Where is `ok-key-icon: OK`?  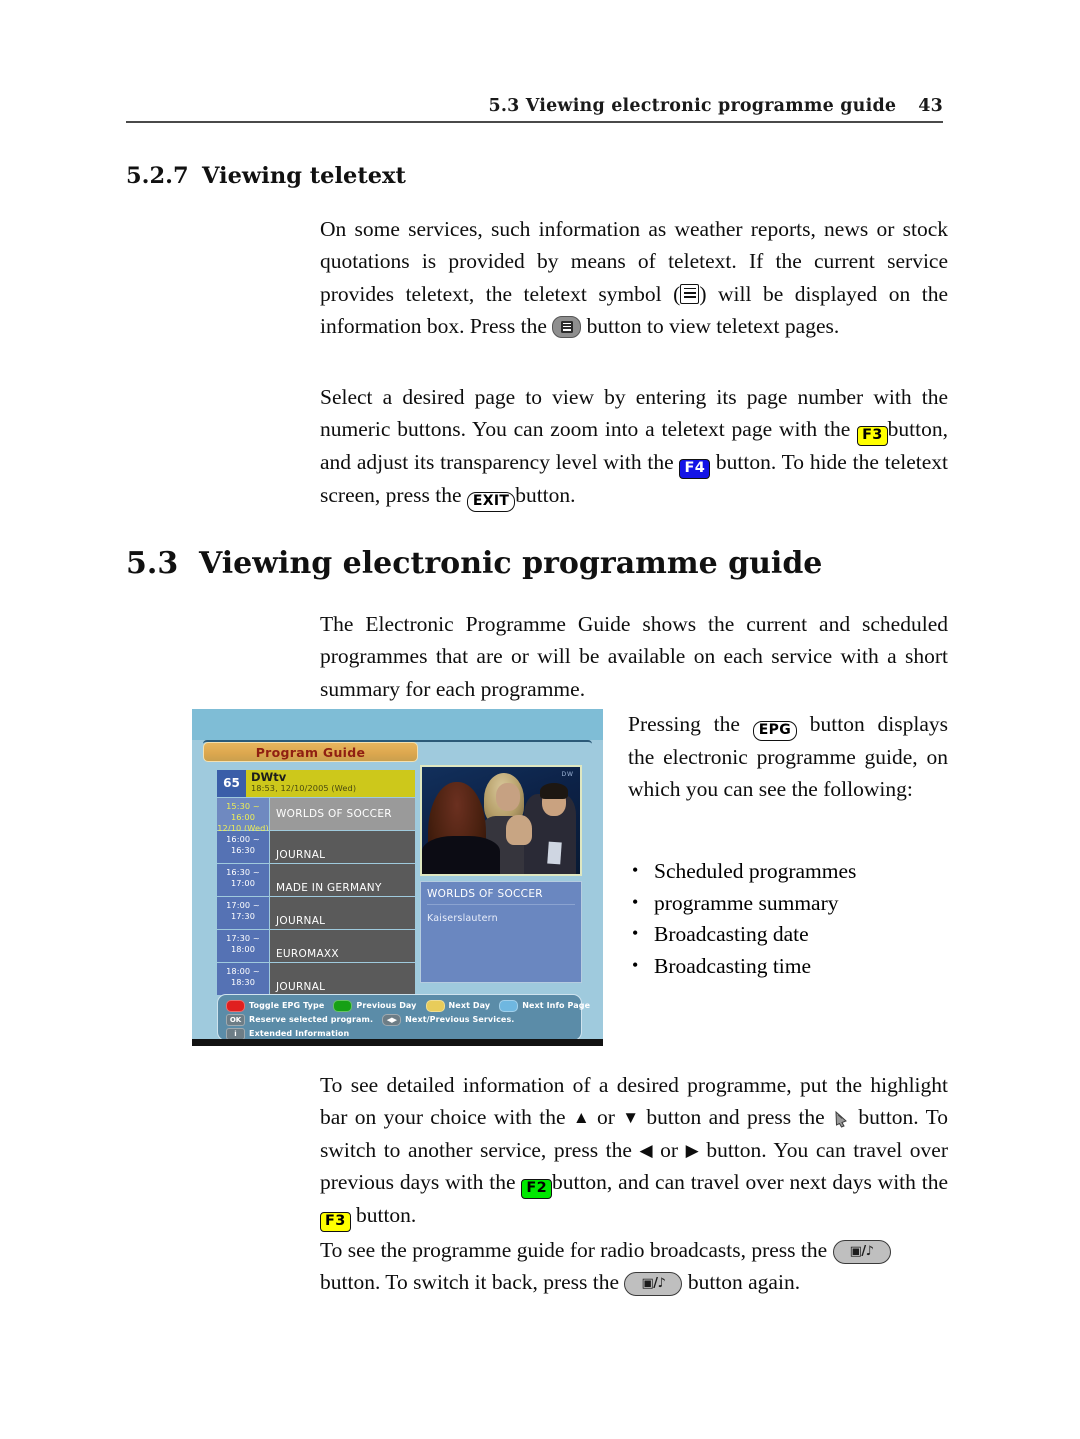 ok-key-icon: OK is located at coordinates (235, 1019).